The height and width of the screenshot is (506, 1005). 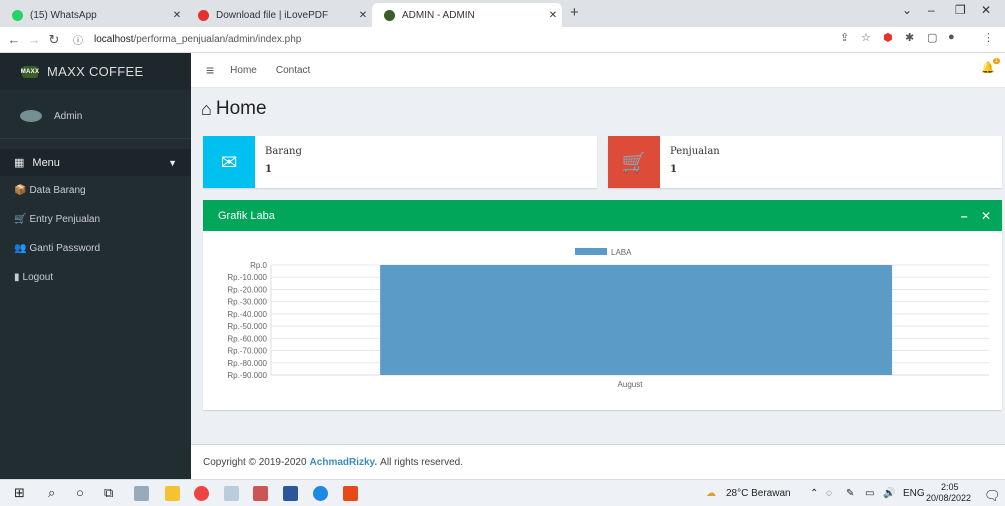 I want to click on tab-title: Download file | iLovePDF, so click(x=272, y=15).